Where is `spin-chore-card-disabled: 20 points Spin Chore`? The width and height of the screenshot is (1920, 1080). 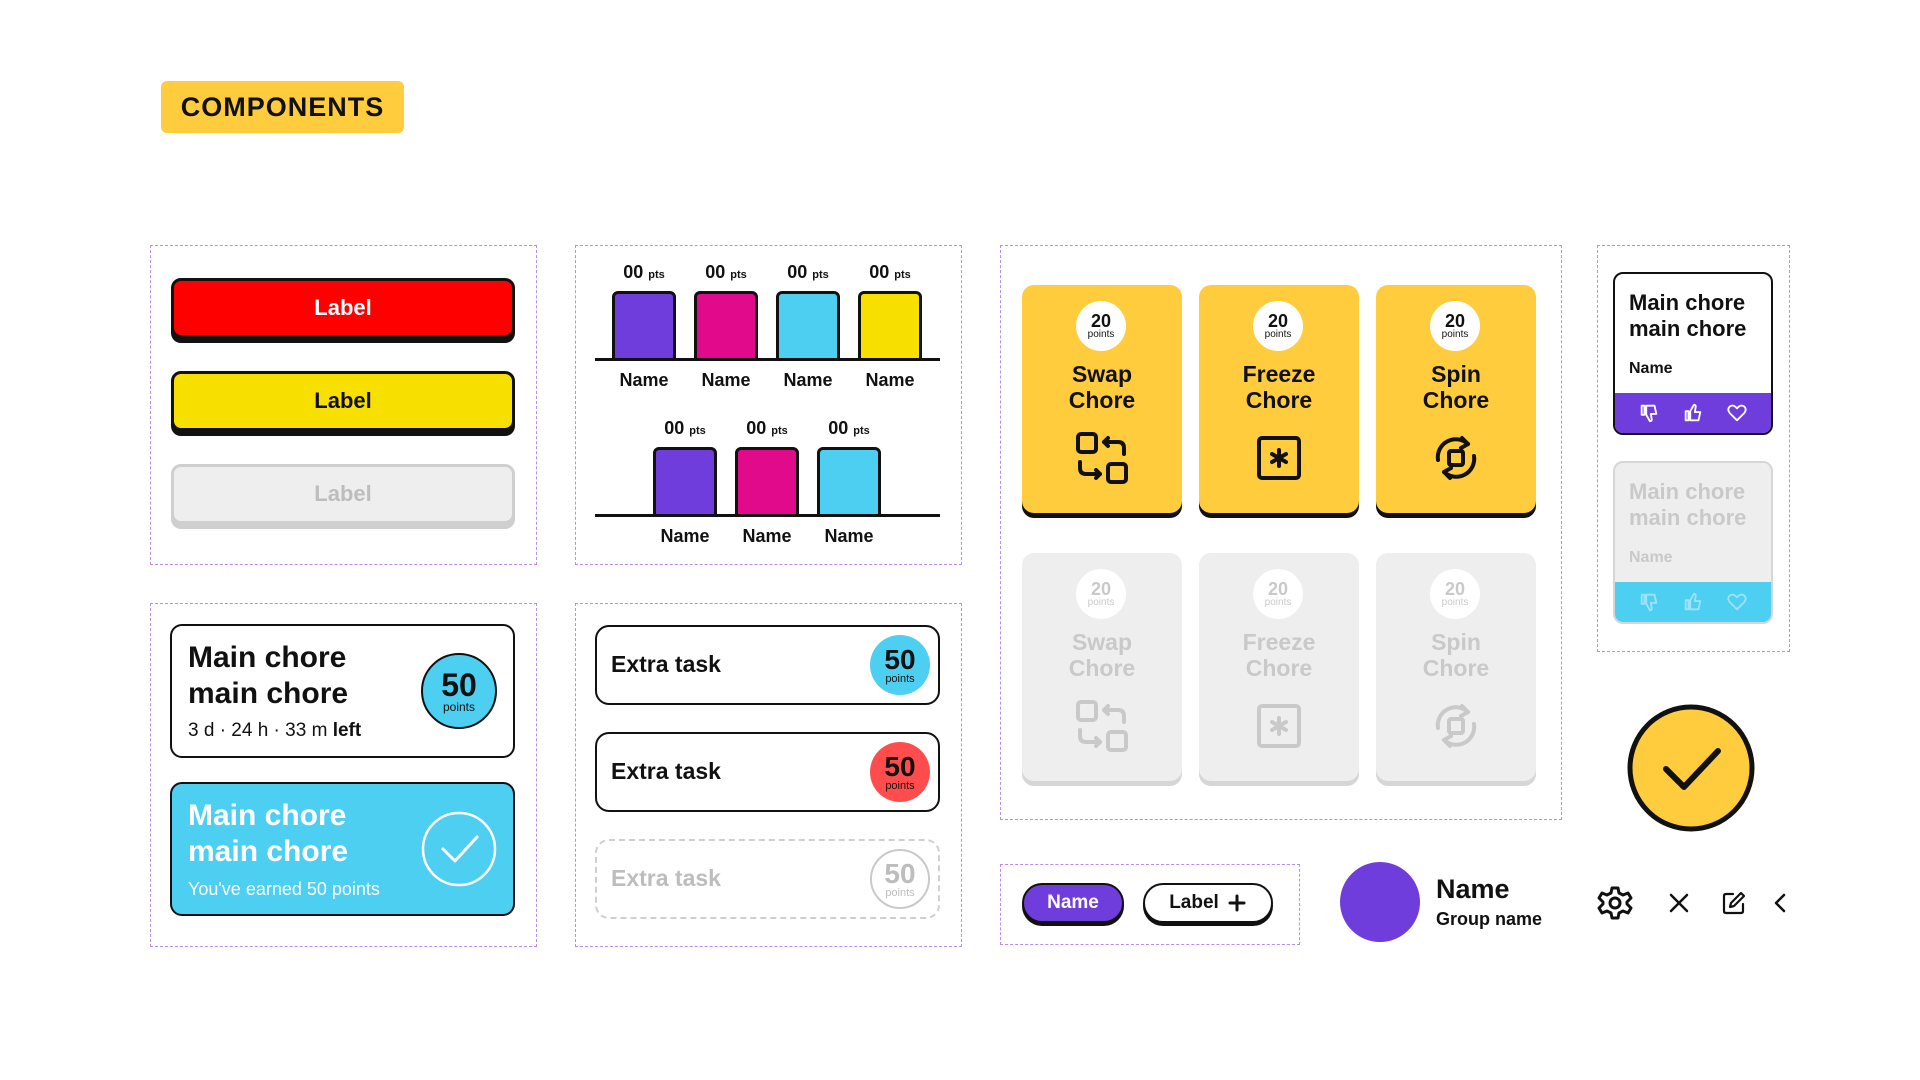 spin-chore-card-disabled: 20 points Spin Chore is located at coordinates (1456, 667).